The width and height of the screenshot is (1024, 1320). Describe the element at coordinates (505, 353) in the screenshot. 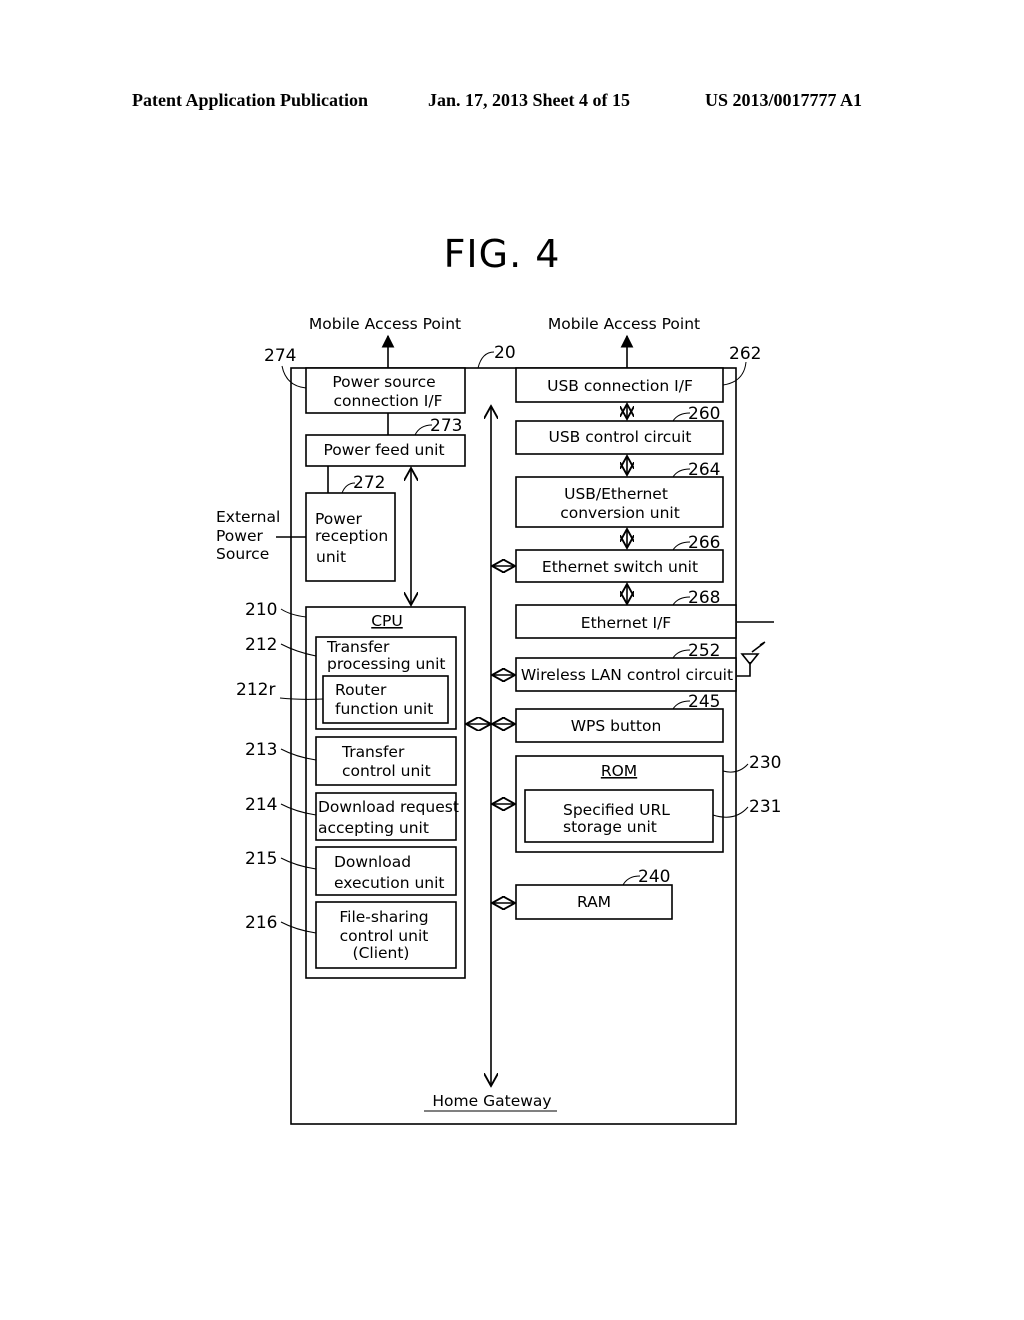

I see `ref-20: 20` at that location.